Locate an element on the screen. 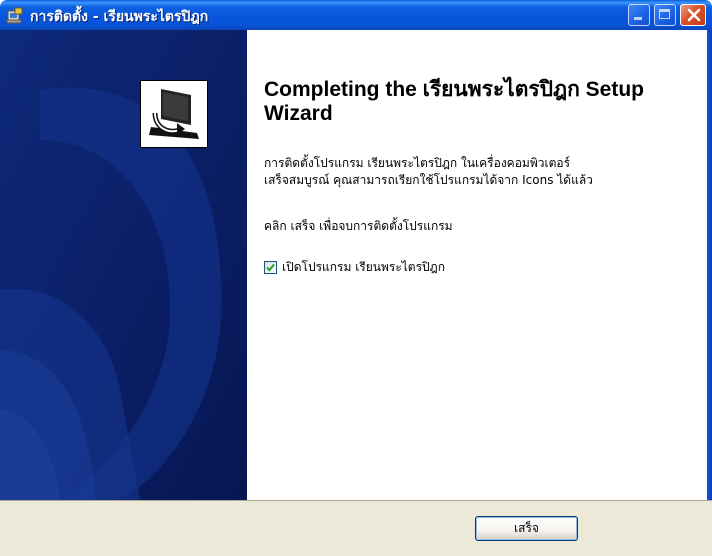 This screenshot has height=556, width=712. launch-checkbox-label: เปิดโปรแกรม เรียนพระไตรปิฎก is located at coordinates (363, 267).